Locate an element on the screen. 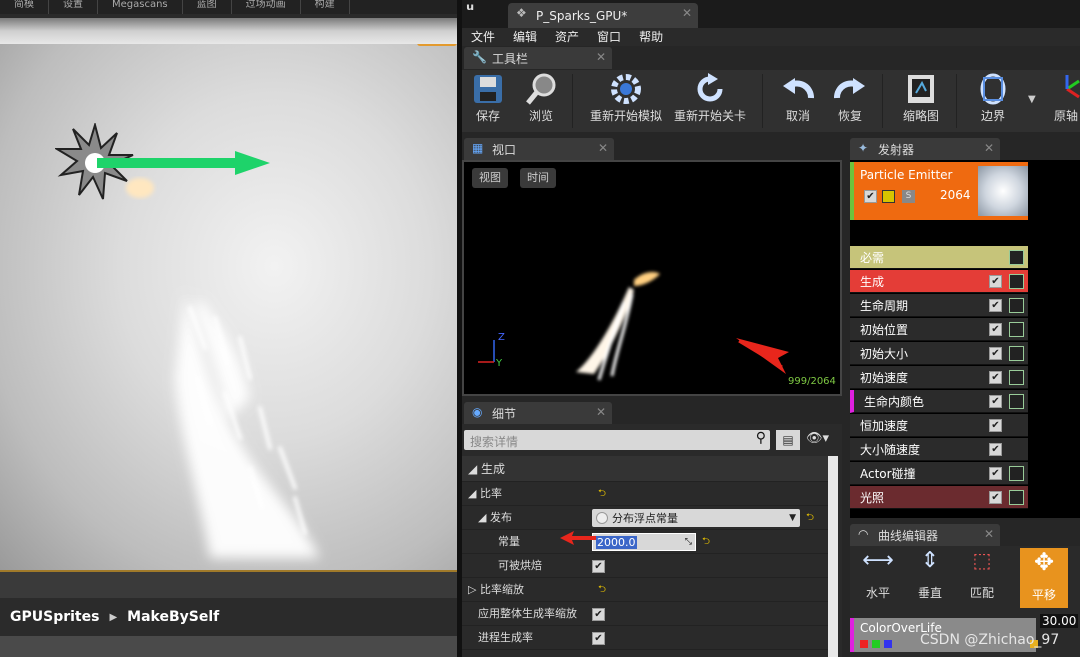  red-channel-swatch is located at coordinates (864, 644).